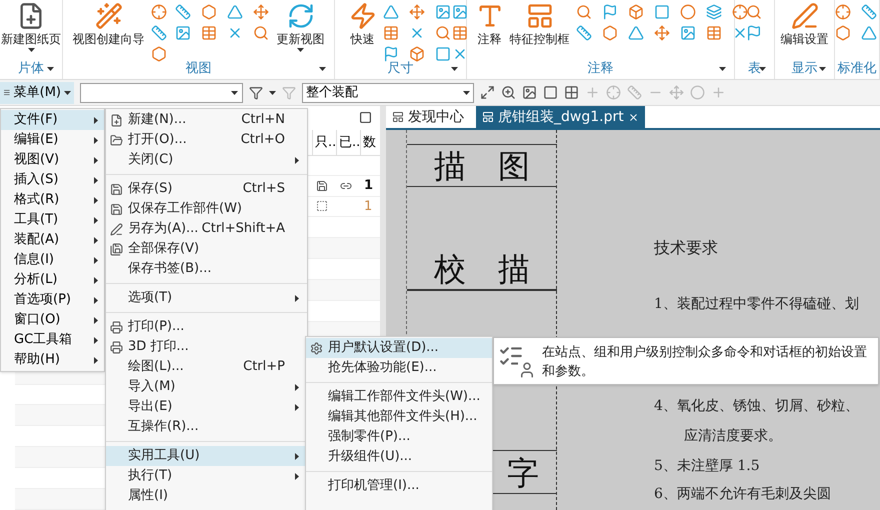  I want to click on menu-button: 菜单(M), so click(37, 93).